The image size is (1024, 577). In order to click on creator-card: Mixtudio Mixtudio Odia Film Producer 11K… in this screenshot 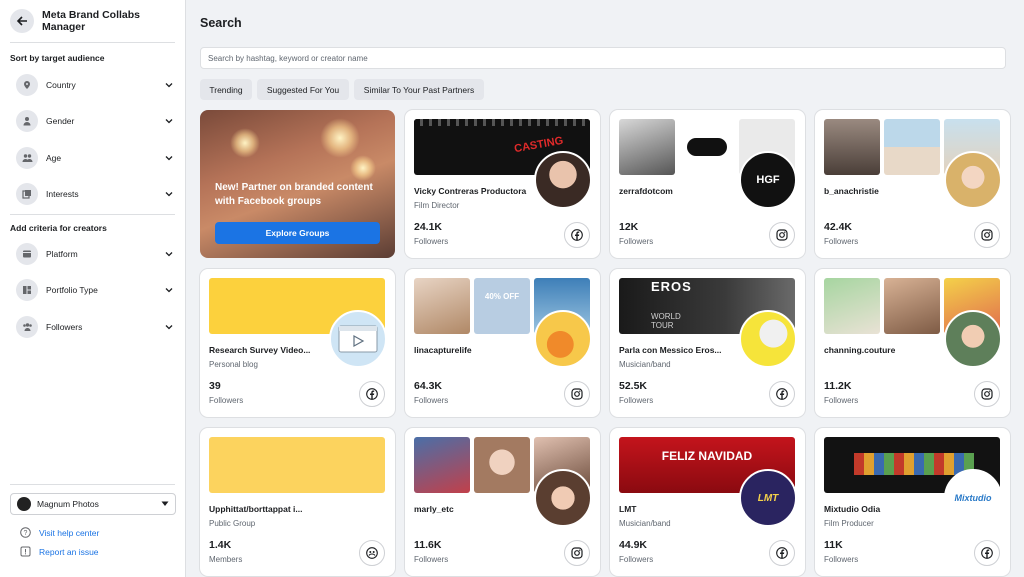, I will do `click(912, 502)`.